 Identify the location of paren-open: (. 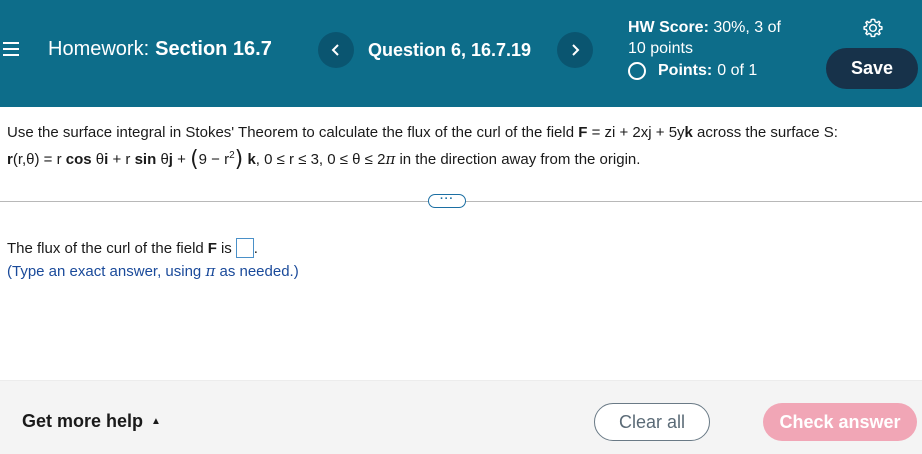
(194, 159).